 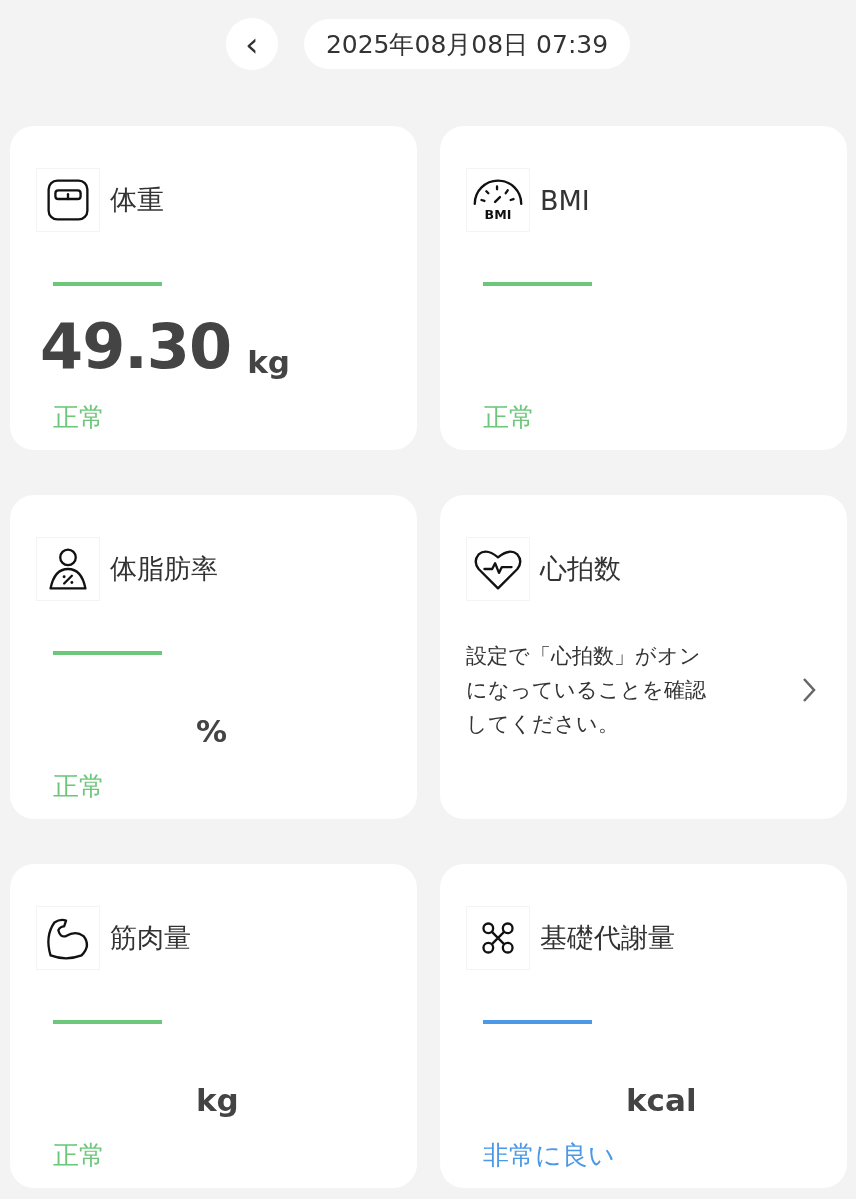 What do you see at coordinates (212, 731) in the screenshot?
I see `unit-label: %` at bounding box center [212, 731].